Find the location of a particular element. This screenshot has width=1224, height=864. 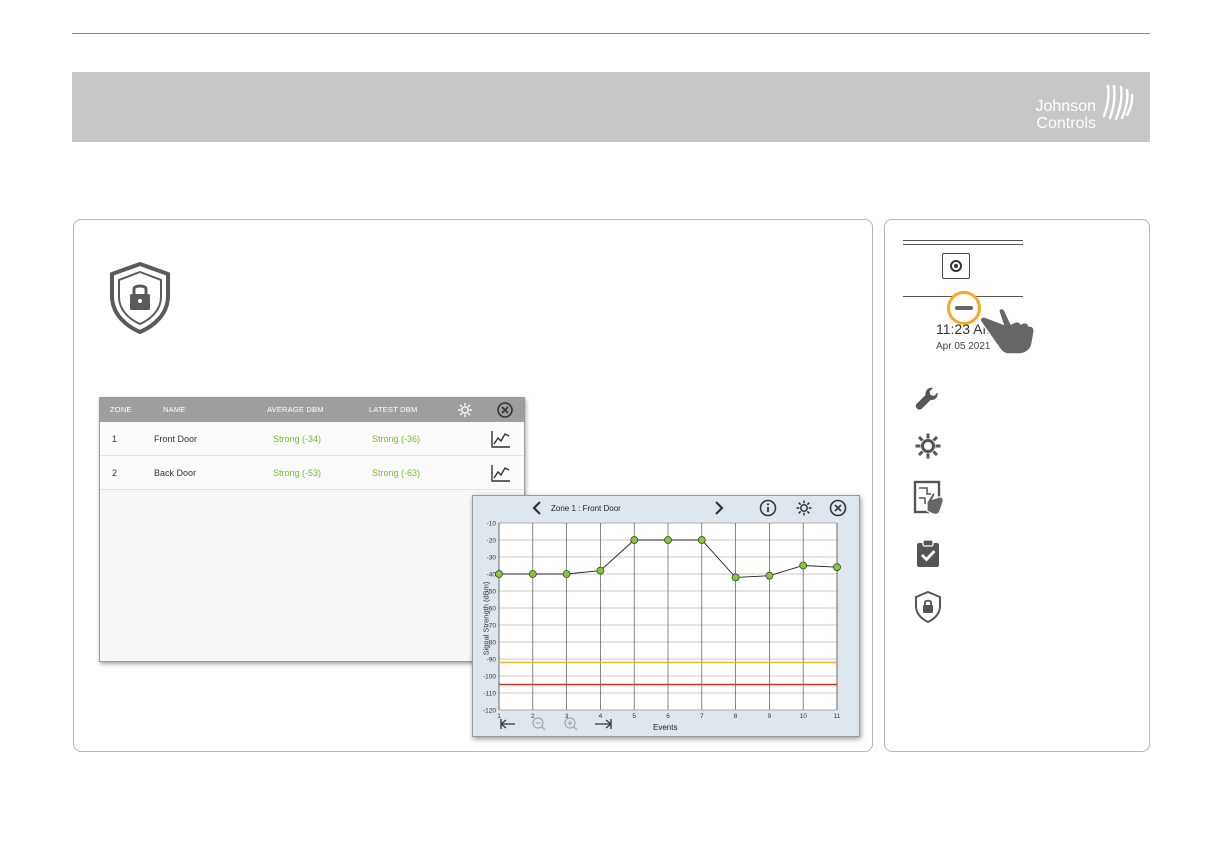

y-tick-label: -90 is located at coordinates (492, 660).